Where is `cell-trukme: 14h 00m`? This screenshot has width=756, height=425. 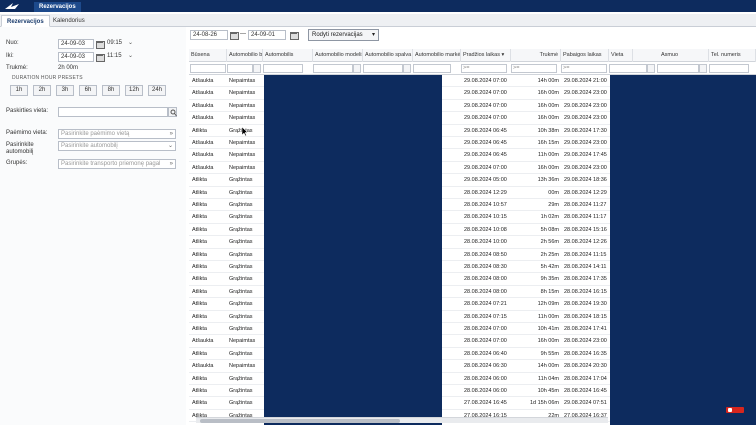 cell-trukme: 14h 00m is located at coordinates (548, 81).